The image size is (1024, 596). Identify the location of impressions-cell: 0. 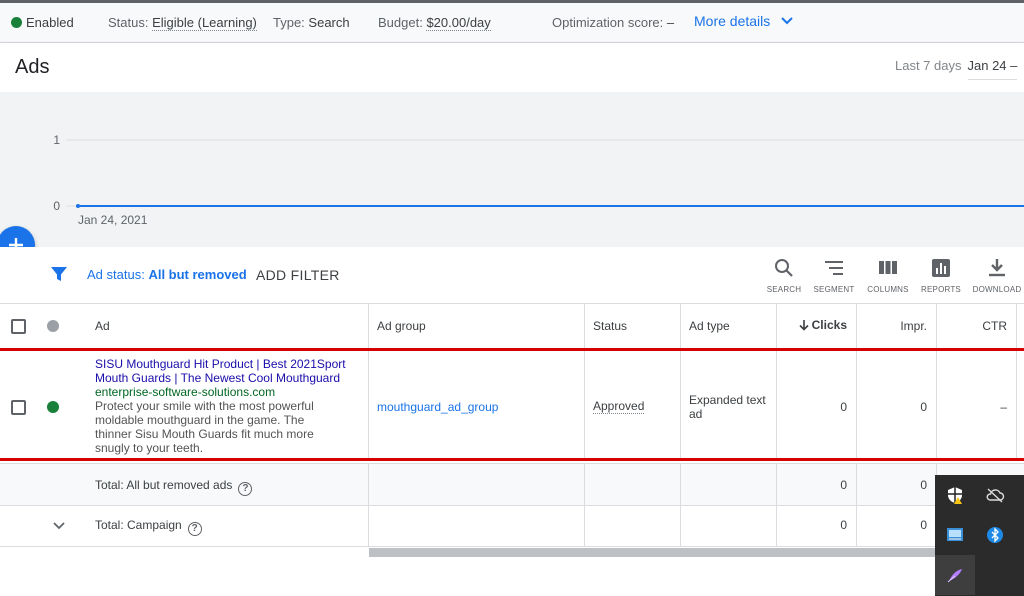
(897, 405).